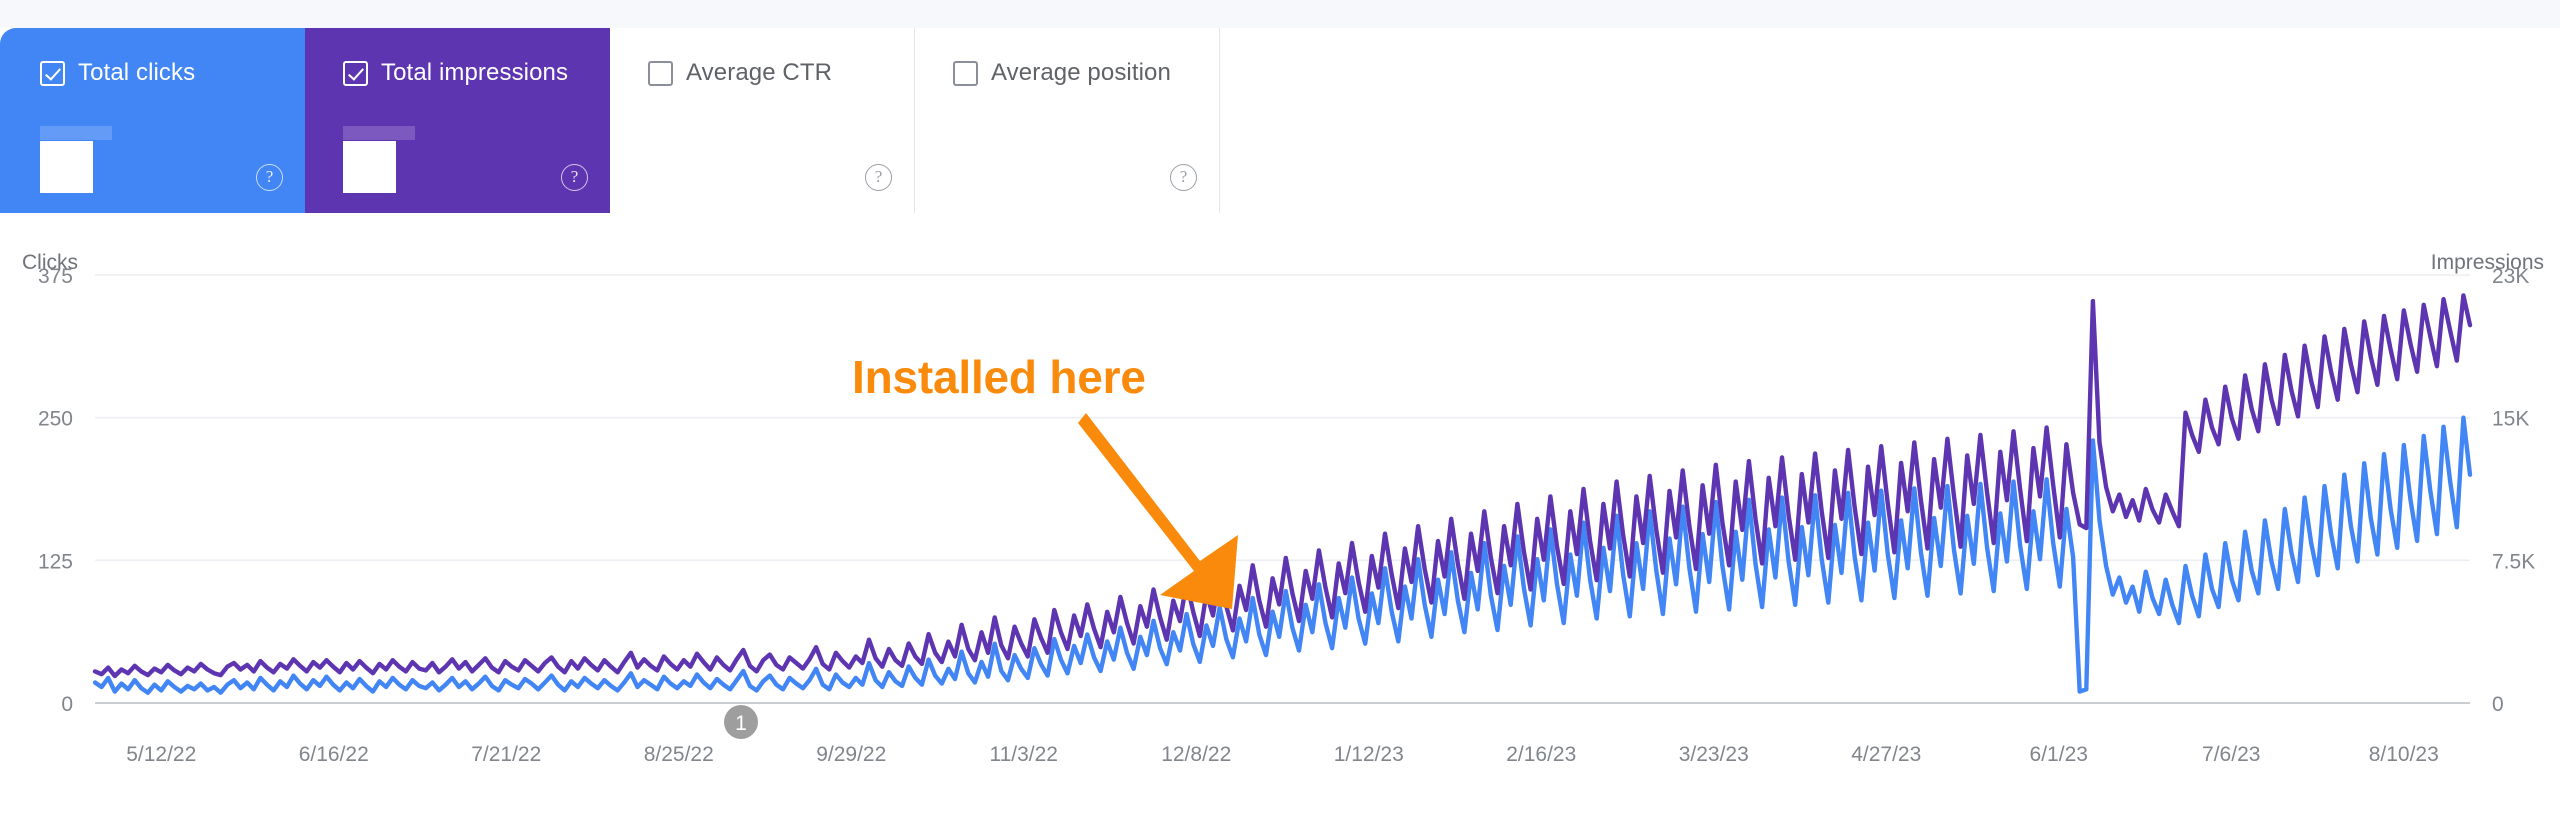 The width and height of the screenshot is (2560, 823). I want to click on left-axis-tick: 375, so click(55, 276).